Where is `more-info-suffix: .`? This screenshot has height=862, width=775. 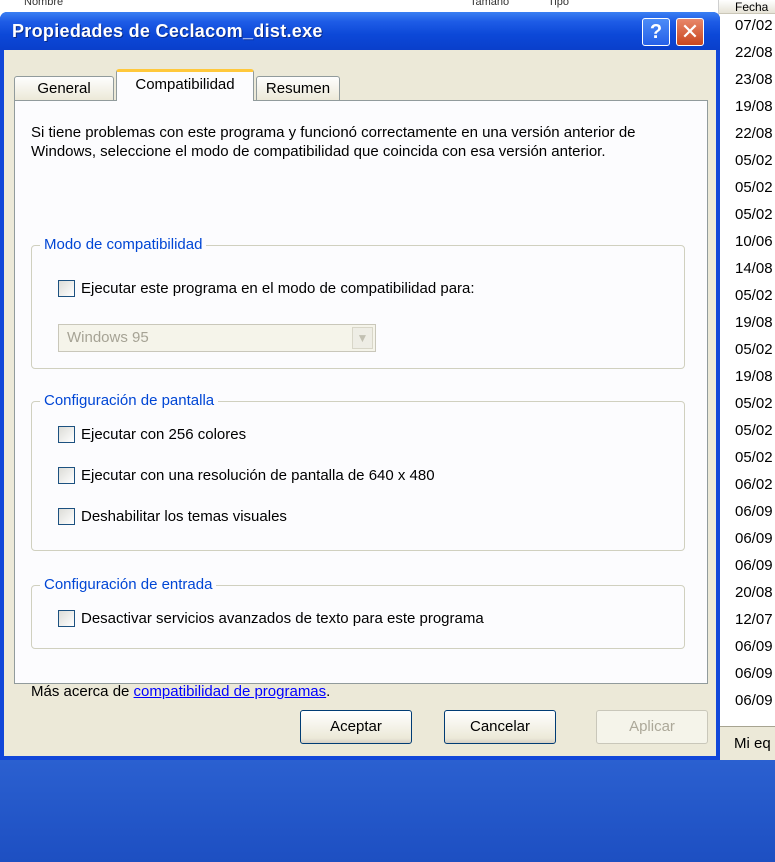 more-info-suffix: . is located at coordinates (328, 691).